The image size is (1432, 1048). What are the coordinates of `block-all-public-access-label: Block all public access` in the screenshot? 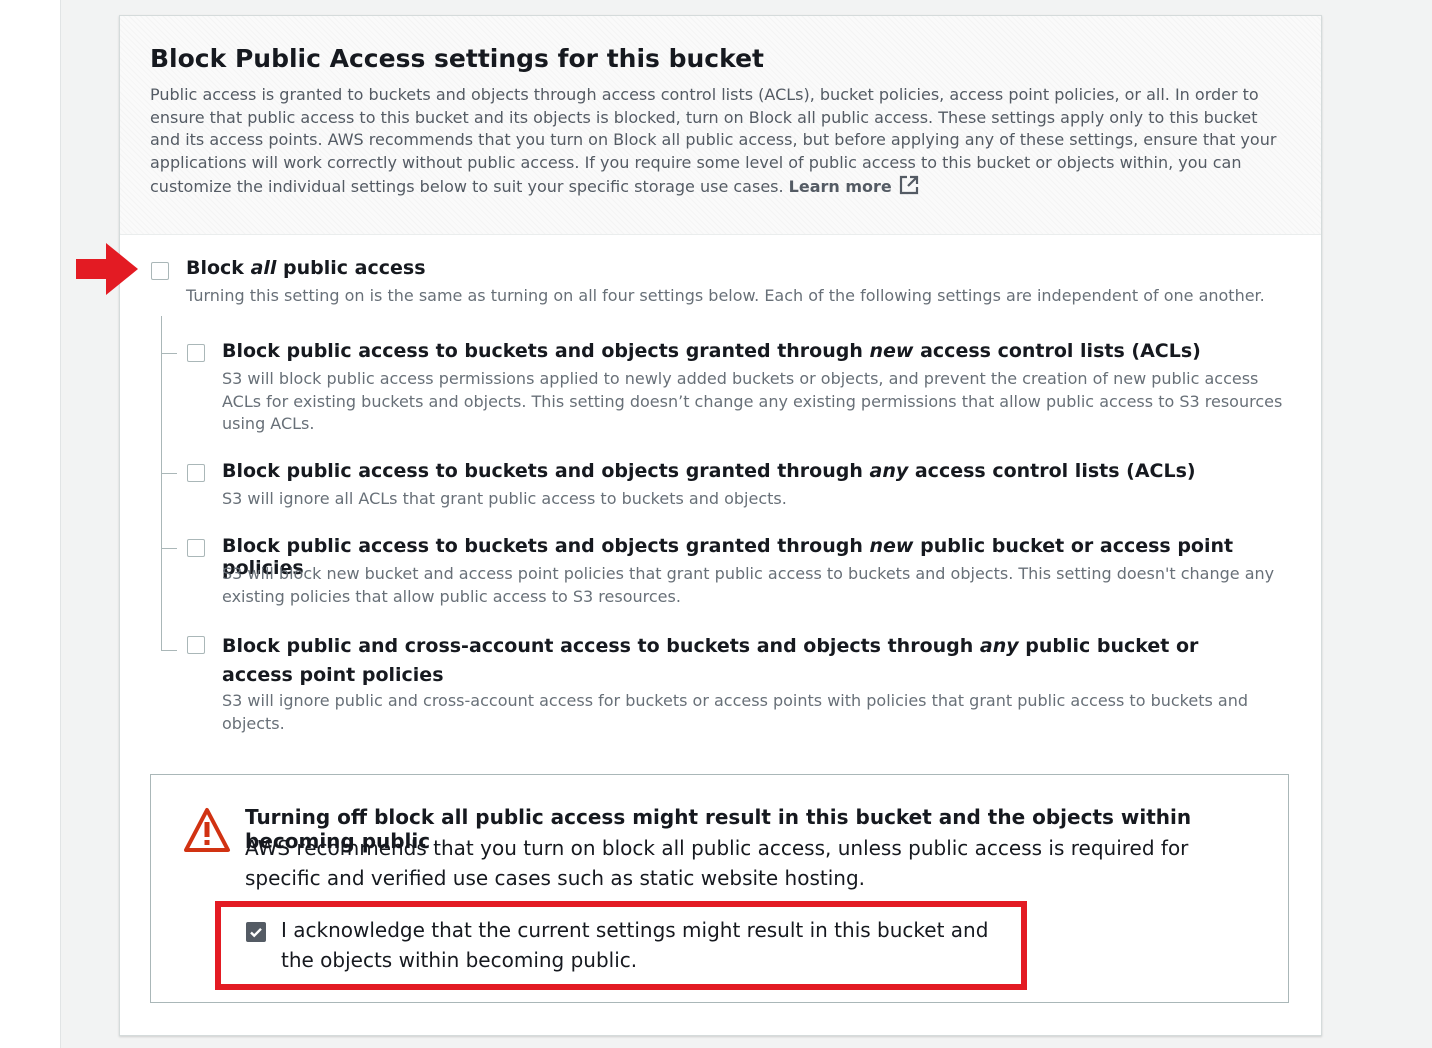 It's located at (306, 268).